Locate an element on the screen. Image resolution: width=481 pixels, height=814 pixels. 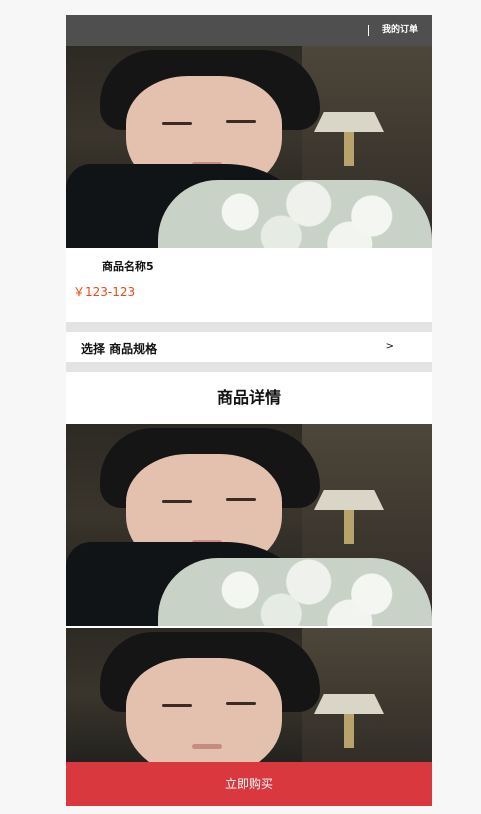
product-name: 商品名称5 is located at coordinates (128, 266).